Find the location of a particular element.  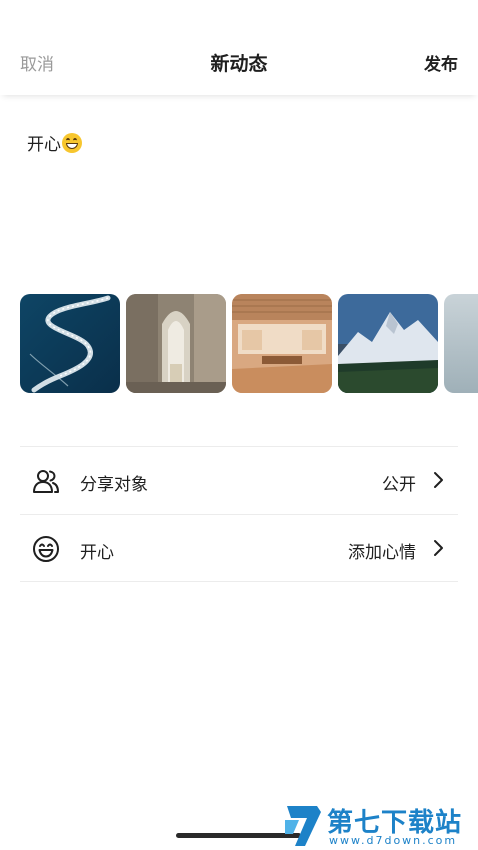

watermark-logo-icon is located at coordinates (303, 826).